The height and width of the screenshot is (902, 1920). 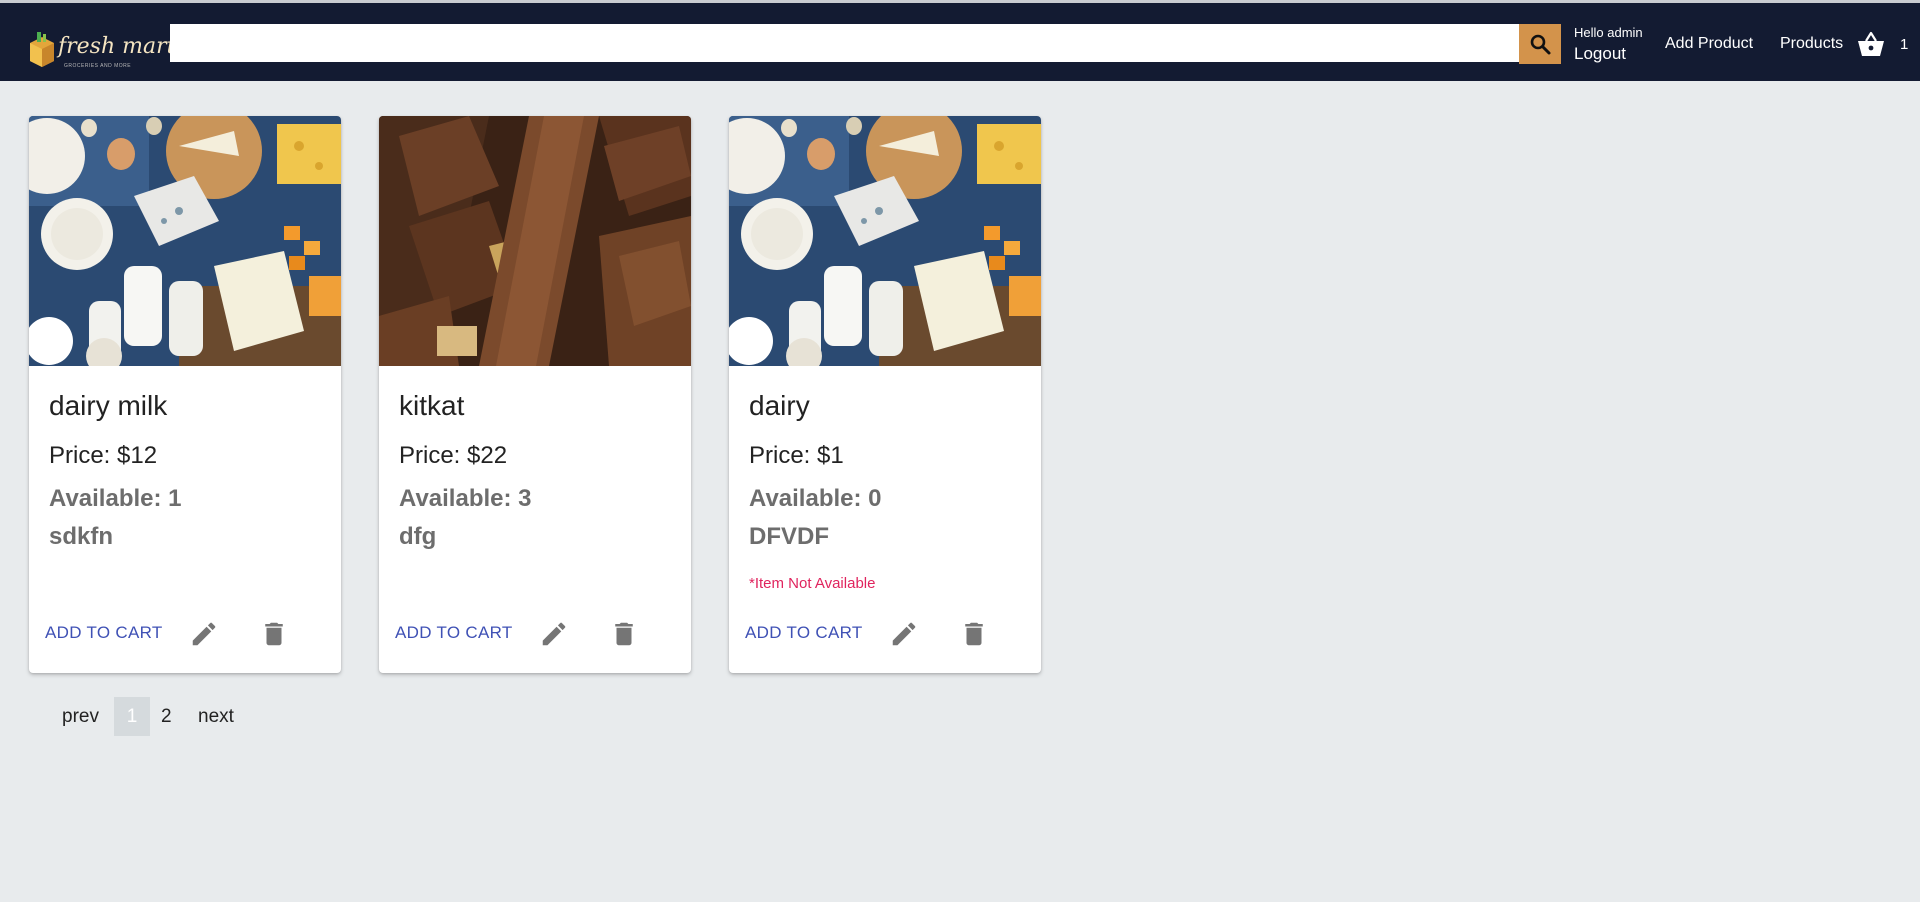 What do you see at coordinates (98, 66) in the screenshot?
I see `logo-subtitle: GROCERIES AND MORE` at bounding box center [98, 66].